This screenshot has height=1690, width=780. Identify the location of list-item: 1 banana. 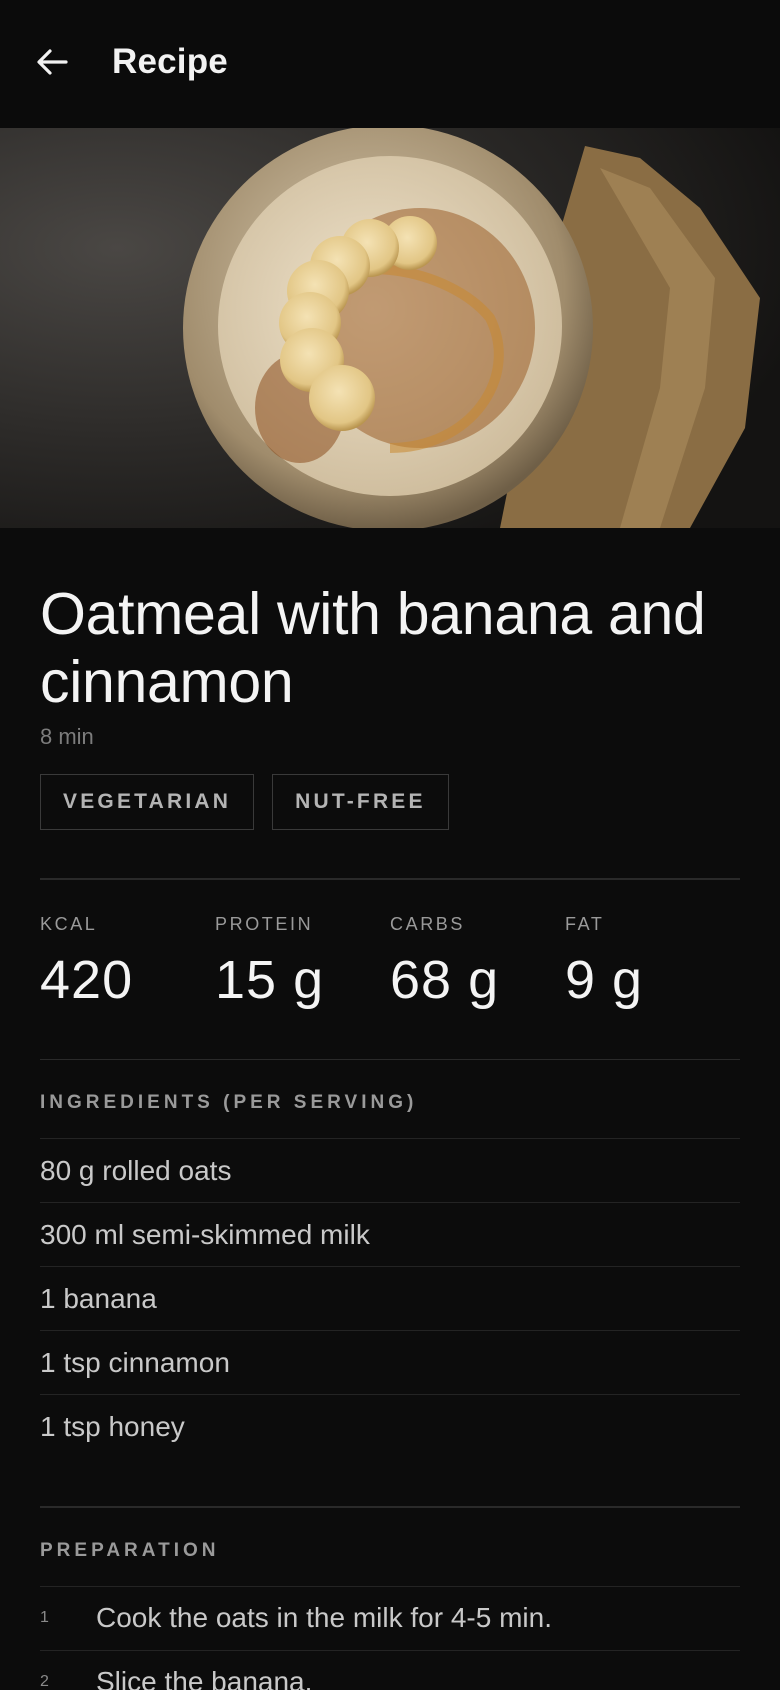
(390, 1298).